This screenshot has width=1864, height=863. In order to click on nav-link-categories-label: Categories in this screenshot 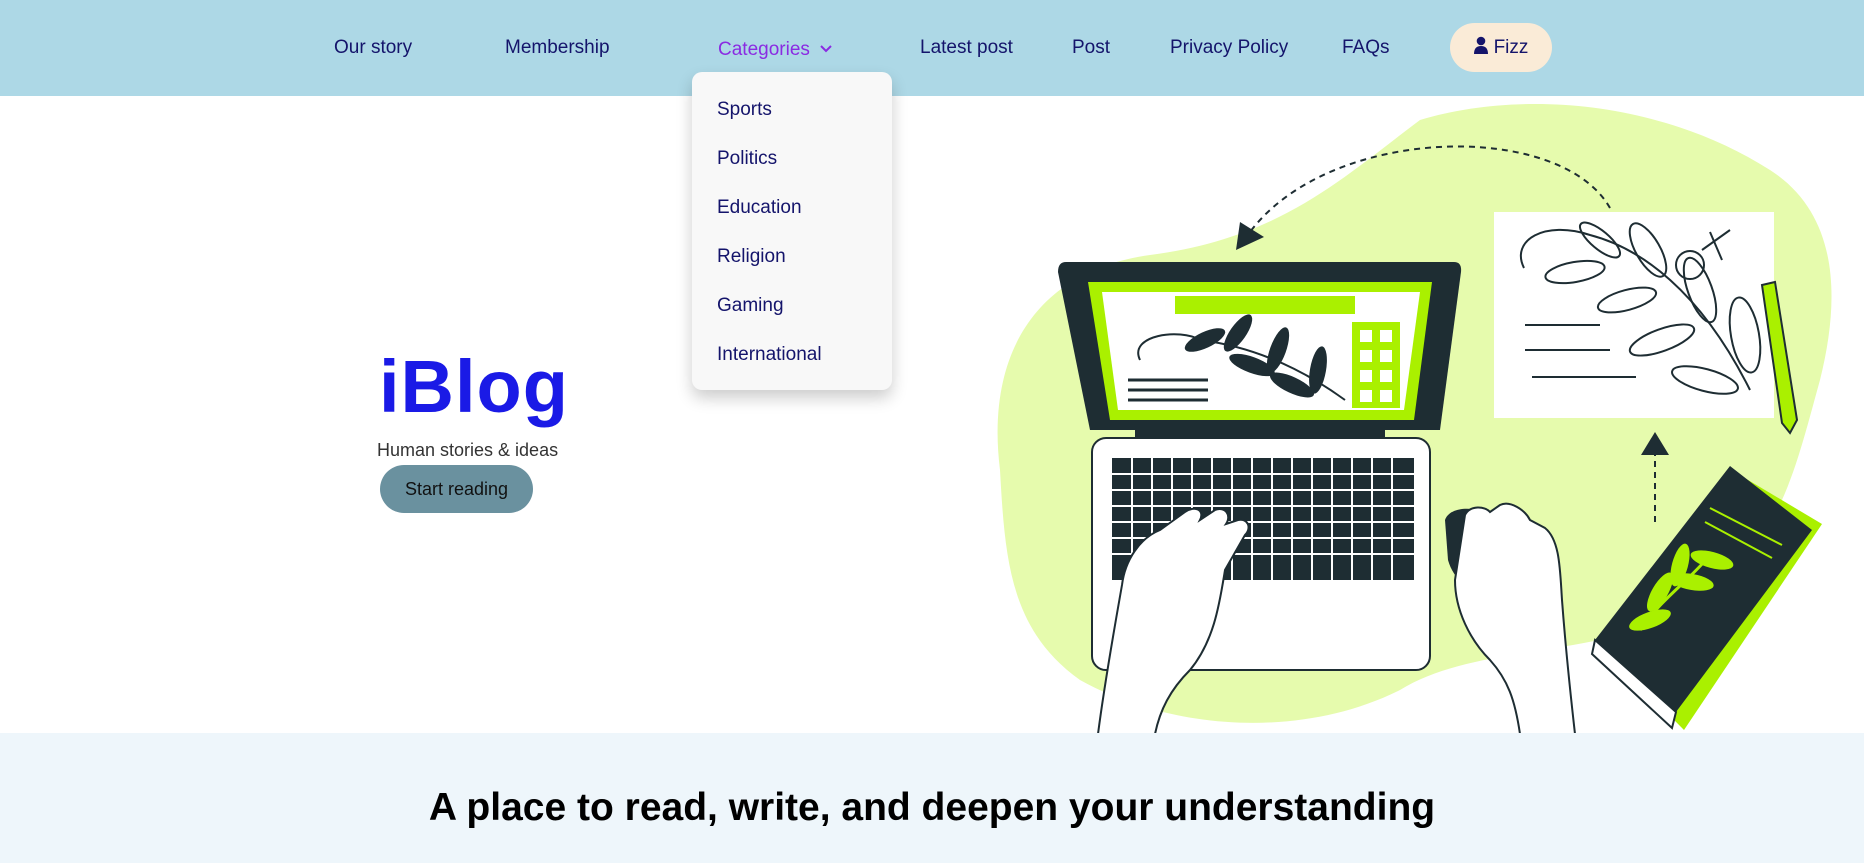, I will do `click(764, 49)`.